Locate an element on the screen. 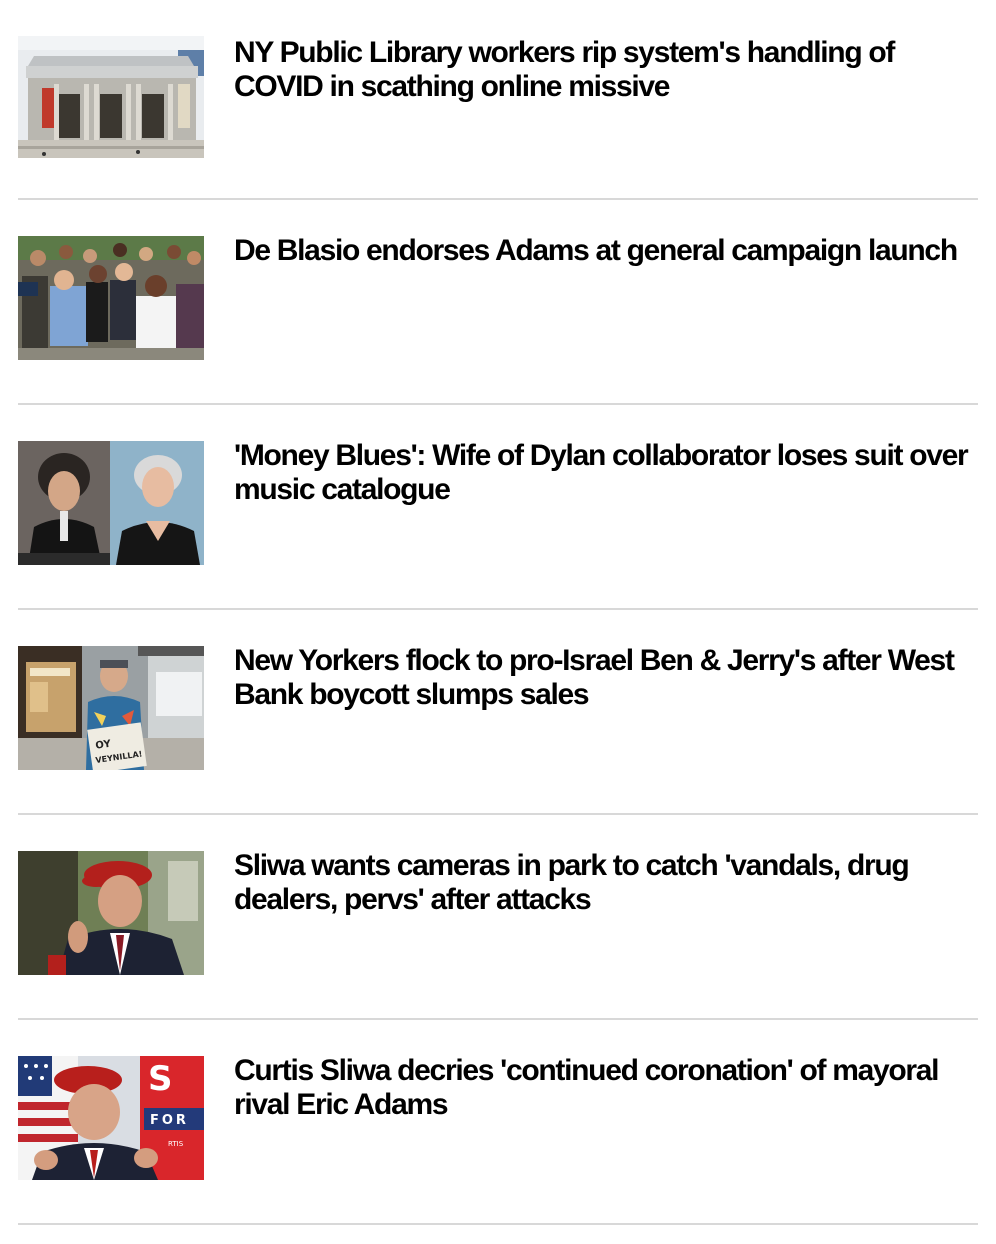 The height and width of the screenshot is (1244, 996). library-photo is located at coordinates (111, 97).